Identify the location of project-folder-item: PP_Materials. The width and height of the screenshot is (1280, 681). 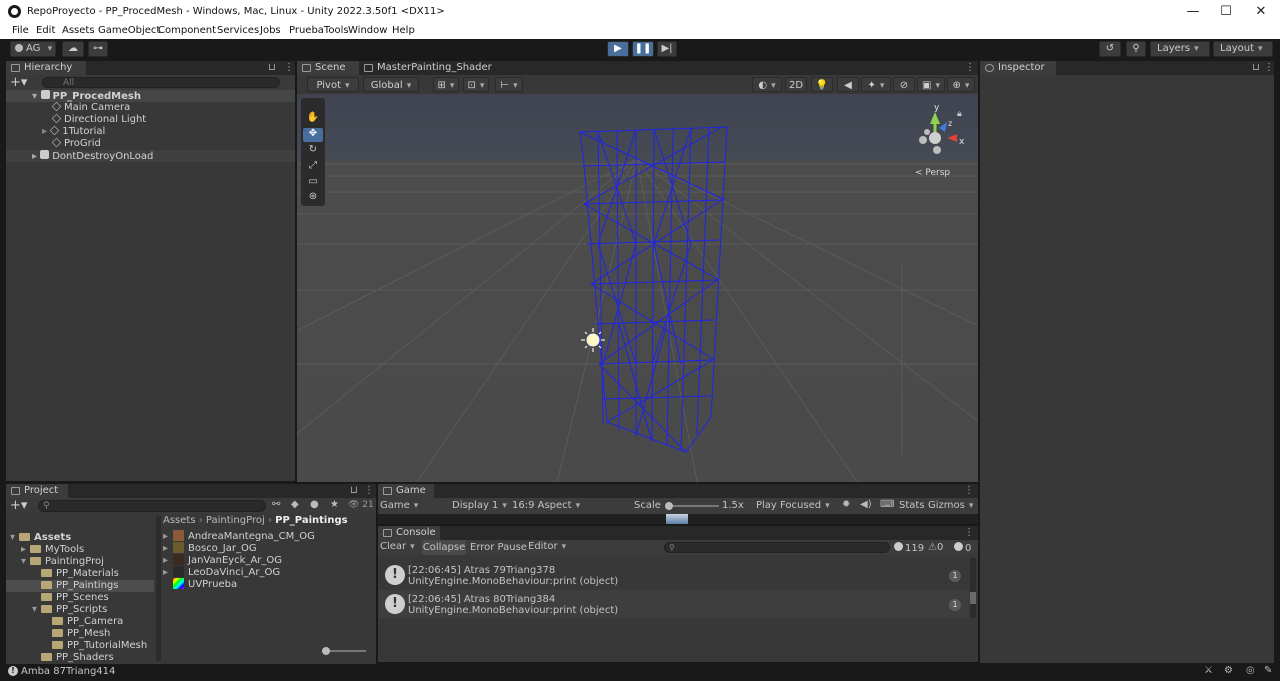
(80, 574).